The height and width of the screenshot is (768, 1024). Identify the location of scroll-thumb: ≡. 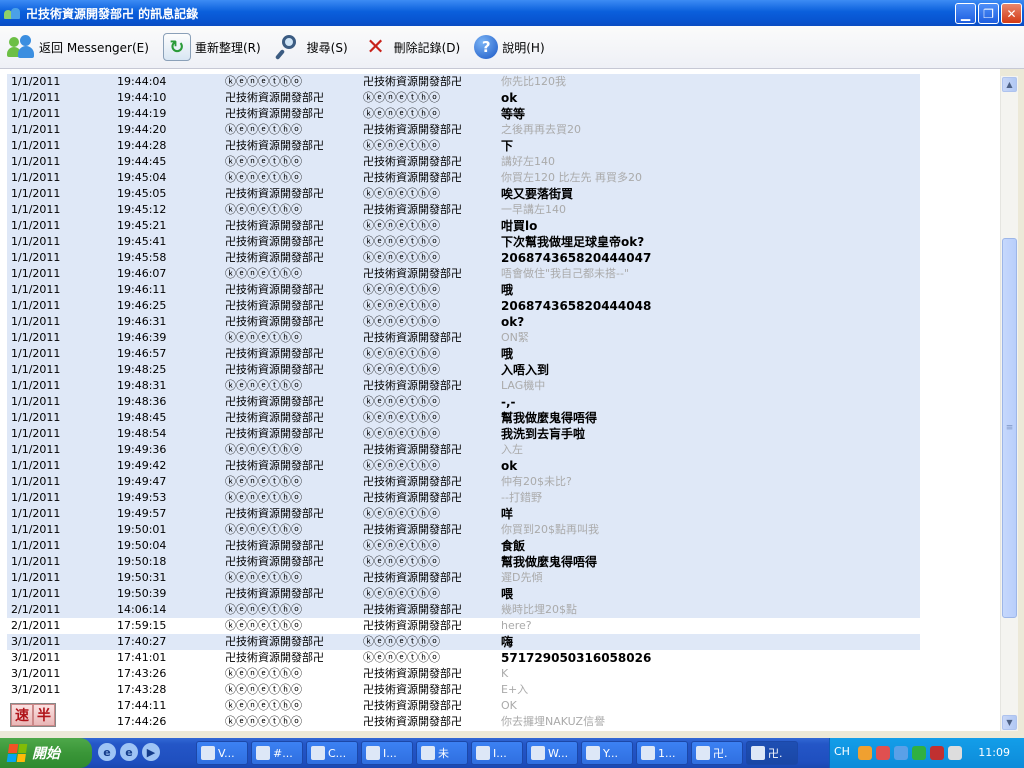
(1009, 428).